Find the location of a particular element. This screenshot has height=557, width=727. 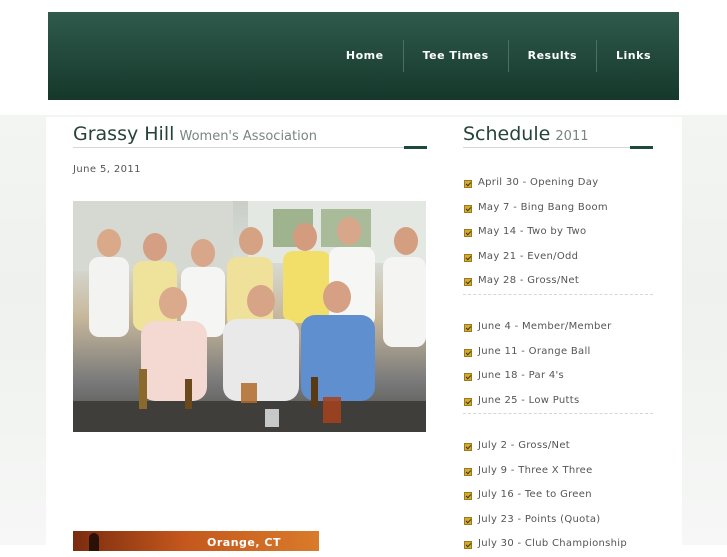

schedule-item: May 14 - Two by Two is located at coordinates (558, 232).